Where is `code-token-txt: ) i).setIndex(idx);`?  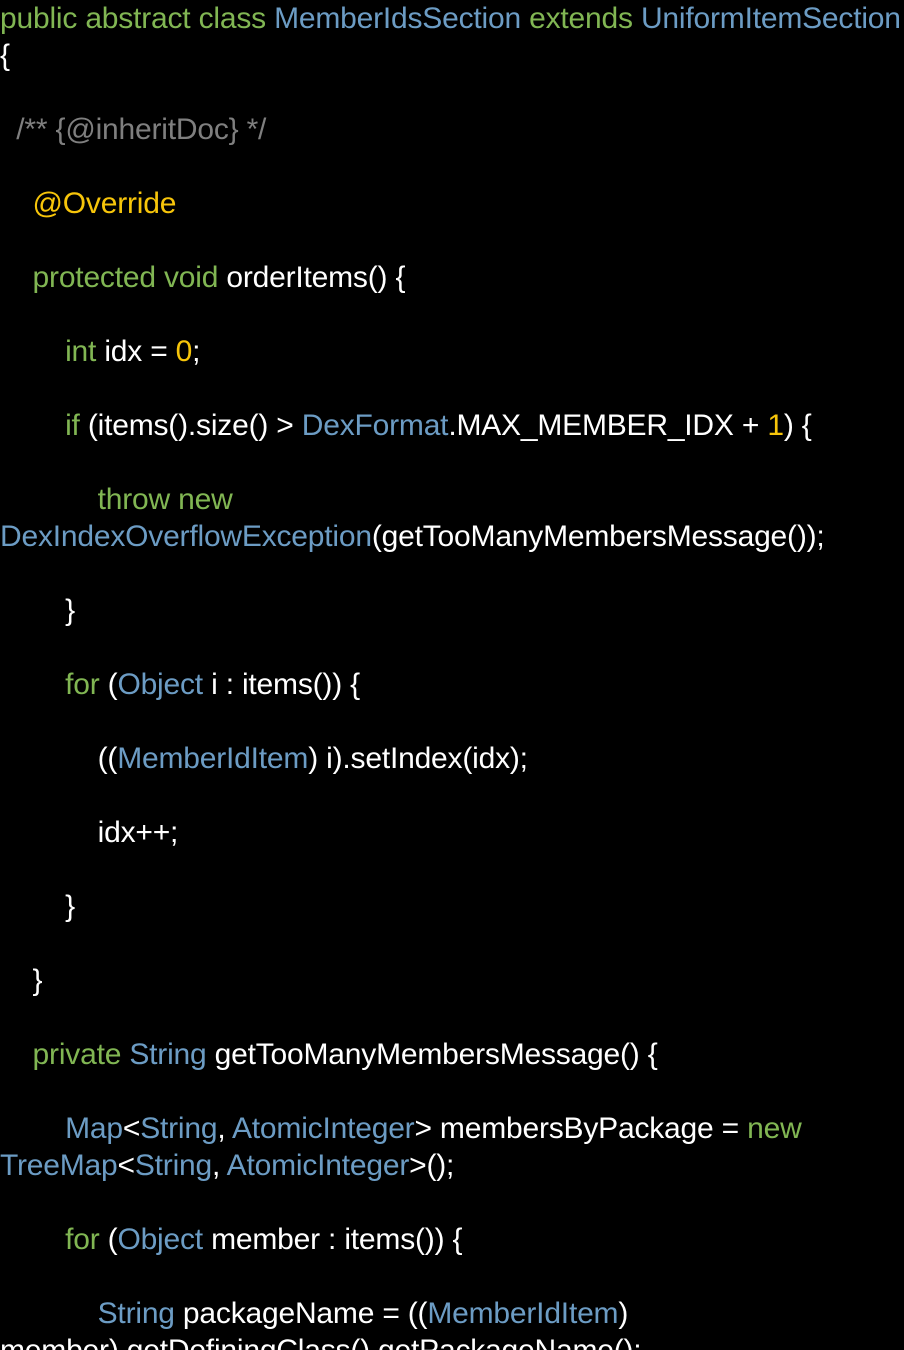
code-token-txt: ) i).setIndex(idx); is located at coordinates (418, 758).